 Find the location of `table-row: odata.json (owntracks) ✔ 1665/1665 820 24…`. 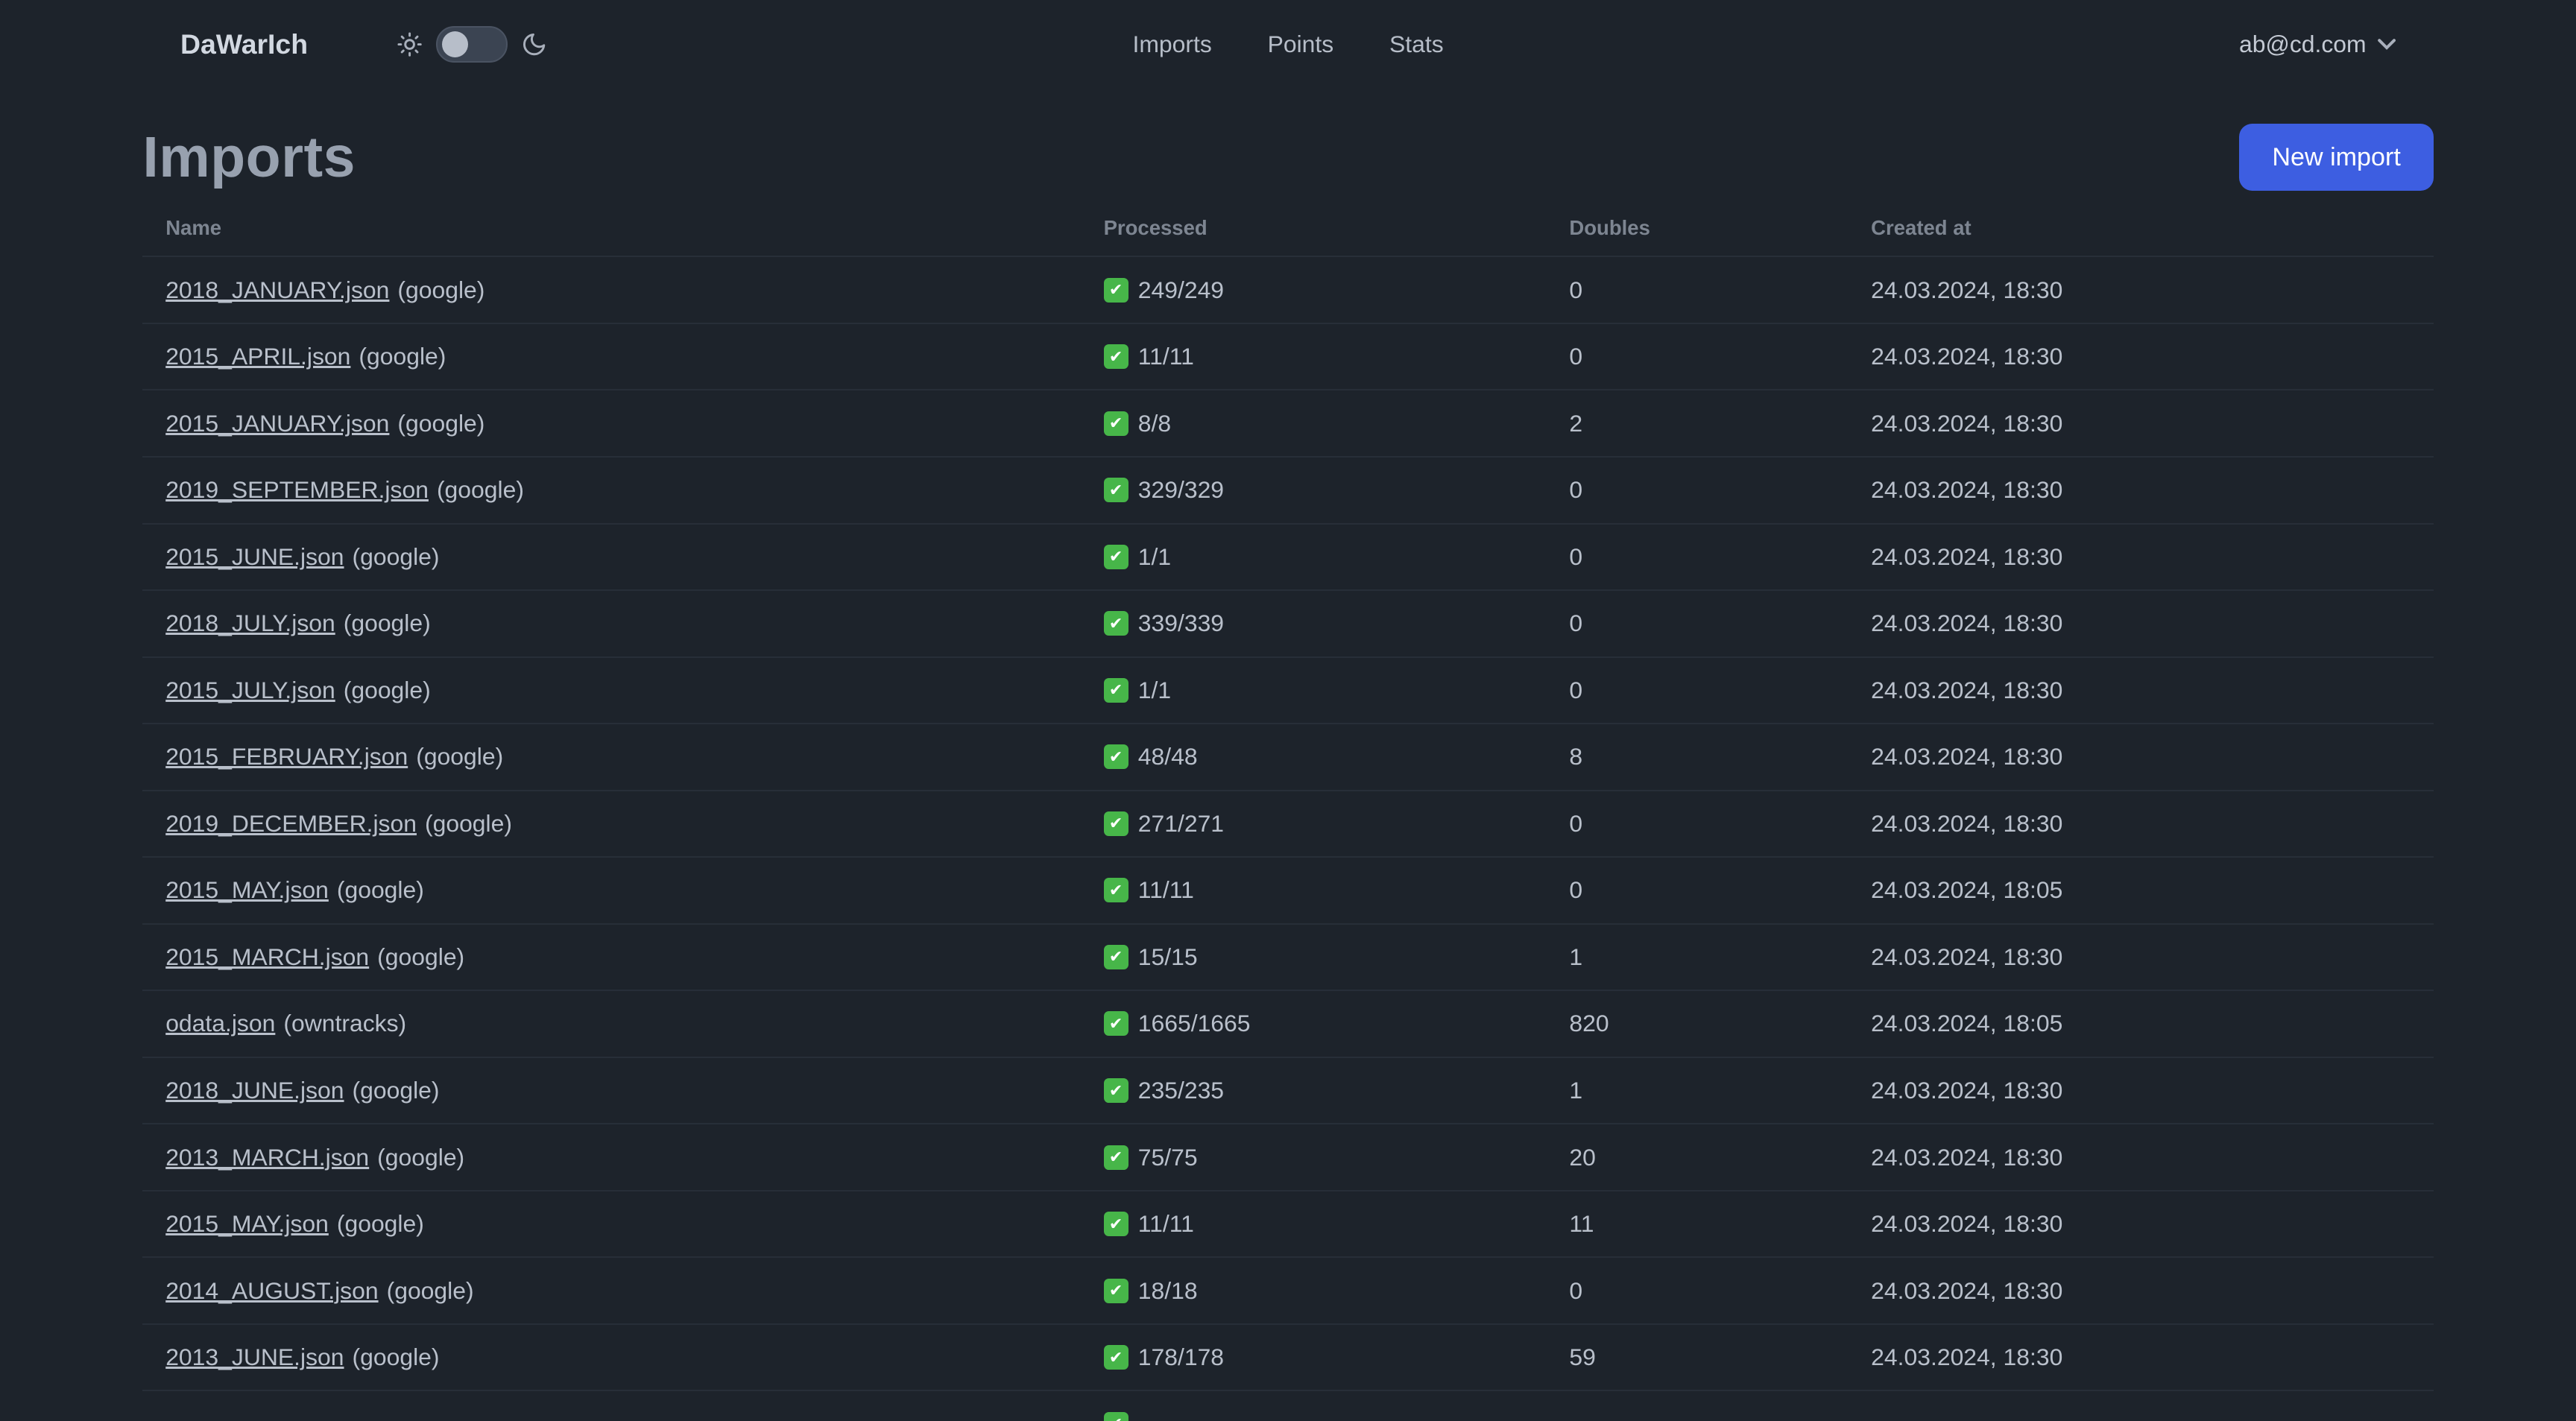

table-row: odata.json (owntracks) ✔ 1665/1665 820 24… is located at coordinates (1288, 1024).